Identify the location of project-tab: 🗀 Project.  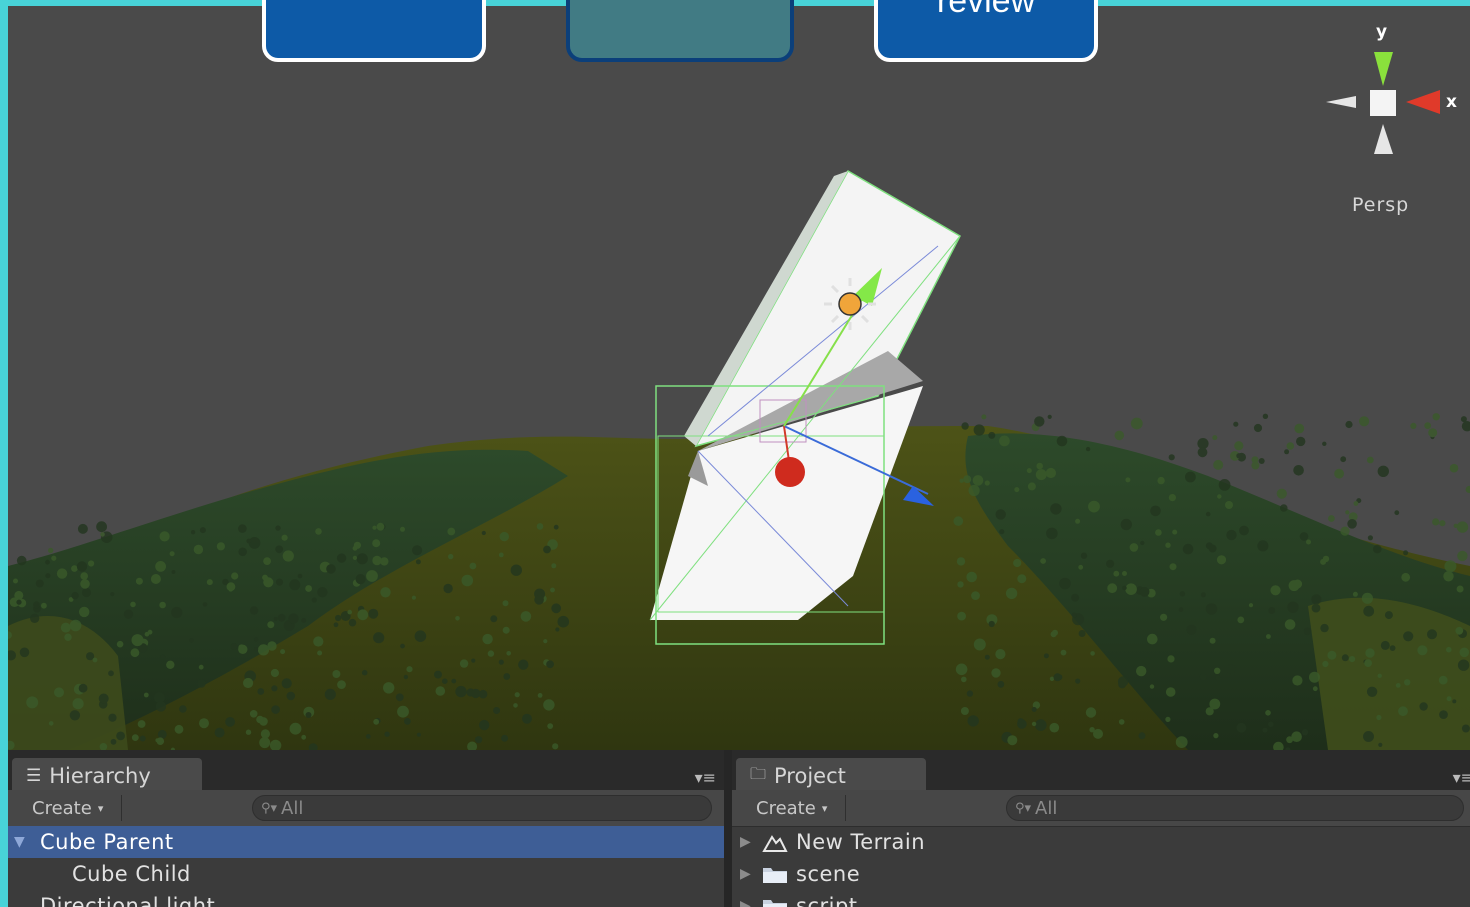
(831, 776).